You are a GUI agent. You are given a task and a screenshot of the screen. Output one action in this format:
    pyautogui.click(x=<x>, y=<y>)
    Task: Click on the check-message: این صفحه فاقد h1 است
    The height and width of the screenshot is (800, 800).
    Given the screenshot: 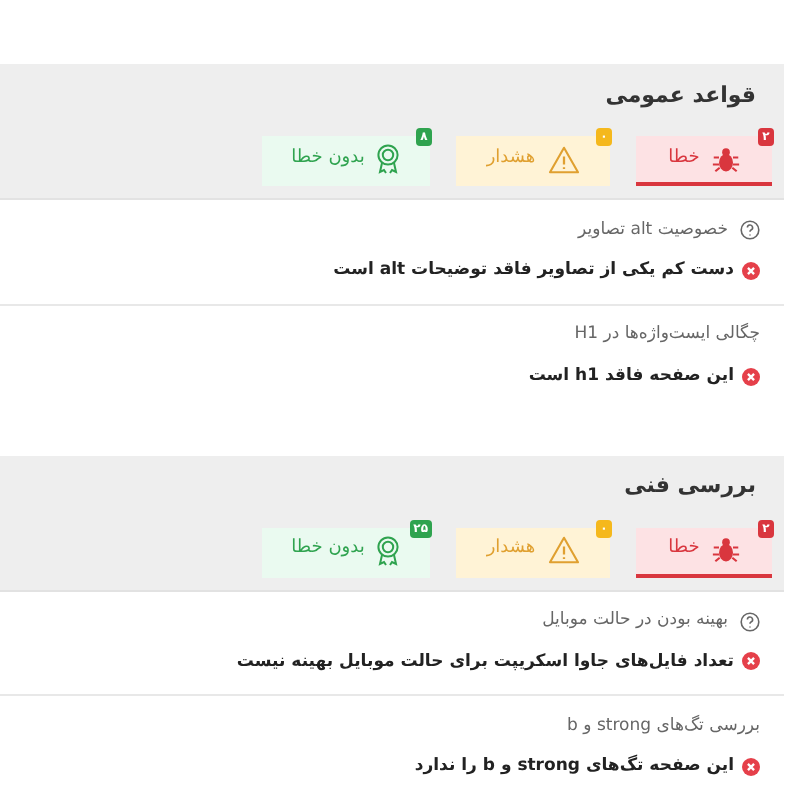 What is the action you would take?
    pyautogui.click(x=631, y=376)
    